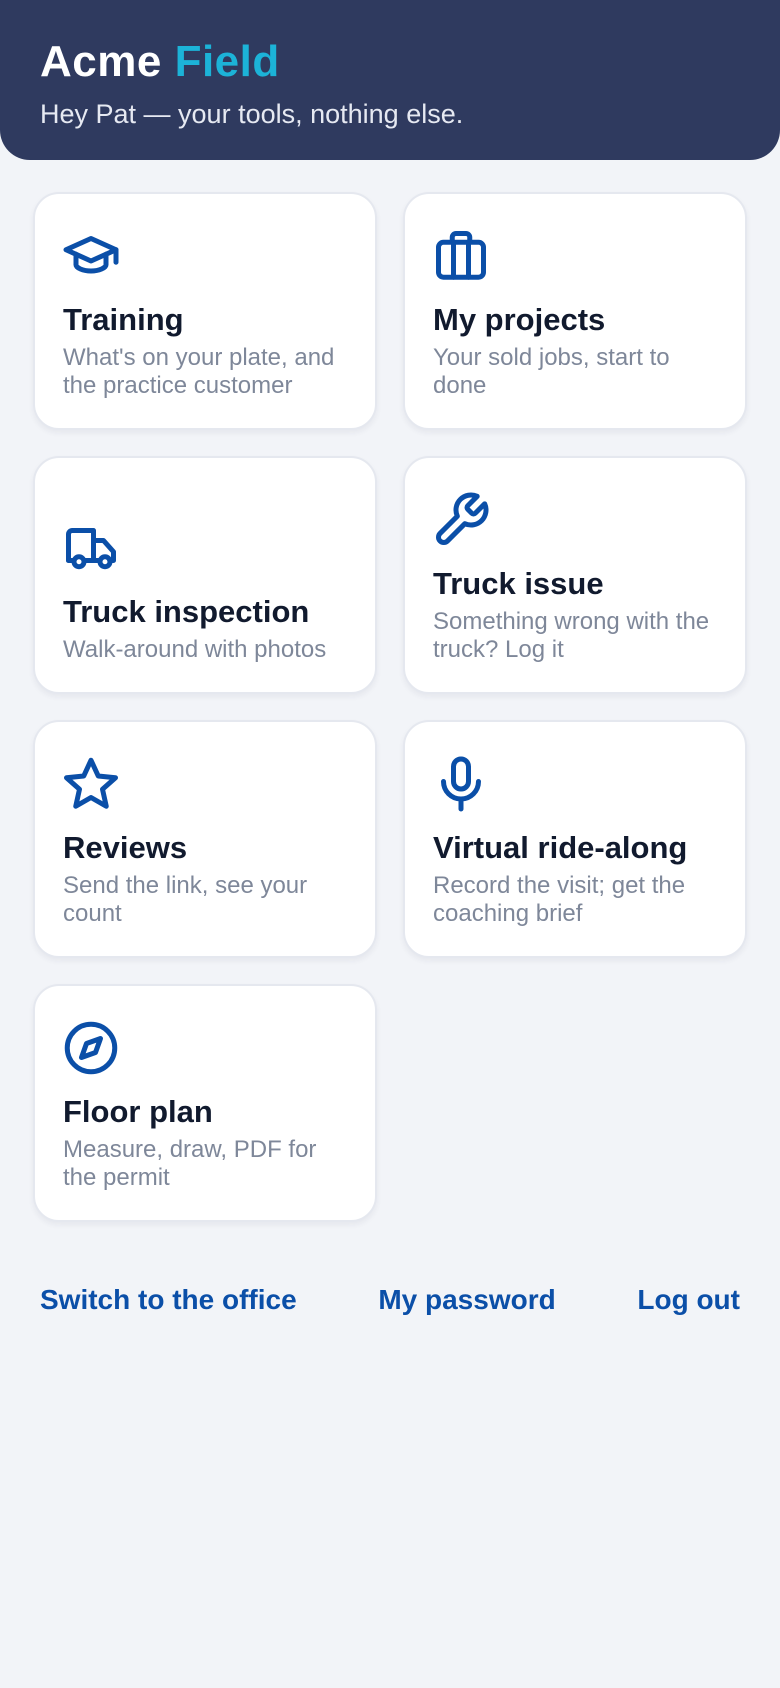 The image size is (780, 1688). Describe the element at coordinates (461, 256) in the screenshot. I see `briefcase-icon` at that location.